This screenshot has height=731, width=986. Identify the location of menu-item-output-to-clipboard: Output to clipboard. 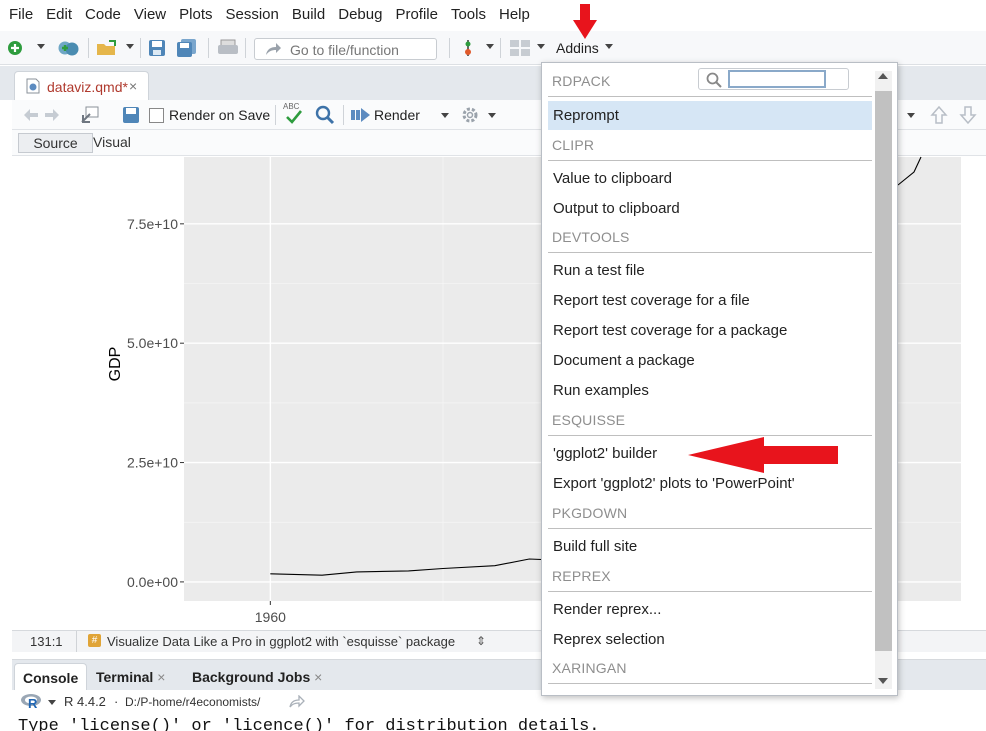
(710, 208).